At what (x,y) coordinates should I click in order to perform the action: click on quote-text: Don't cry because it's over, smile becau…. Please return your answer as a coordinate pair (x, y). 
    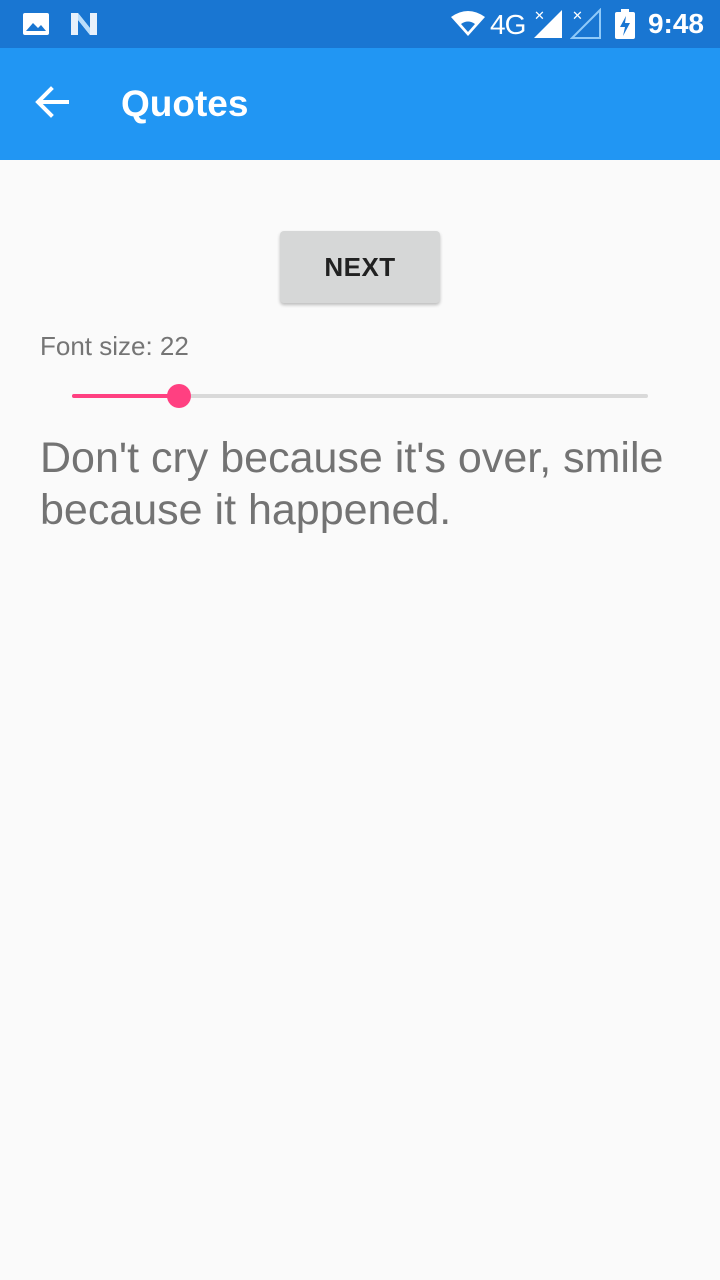
    Looking at the image, I should click on (352, 484).